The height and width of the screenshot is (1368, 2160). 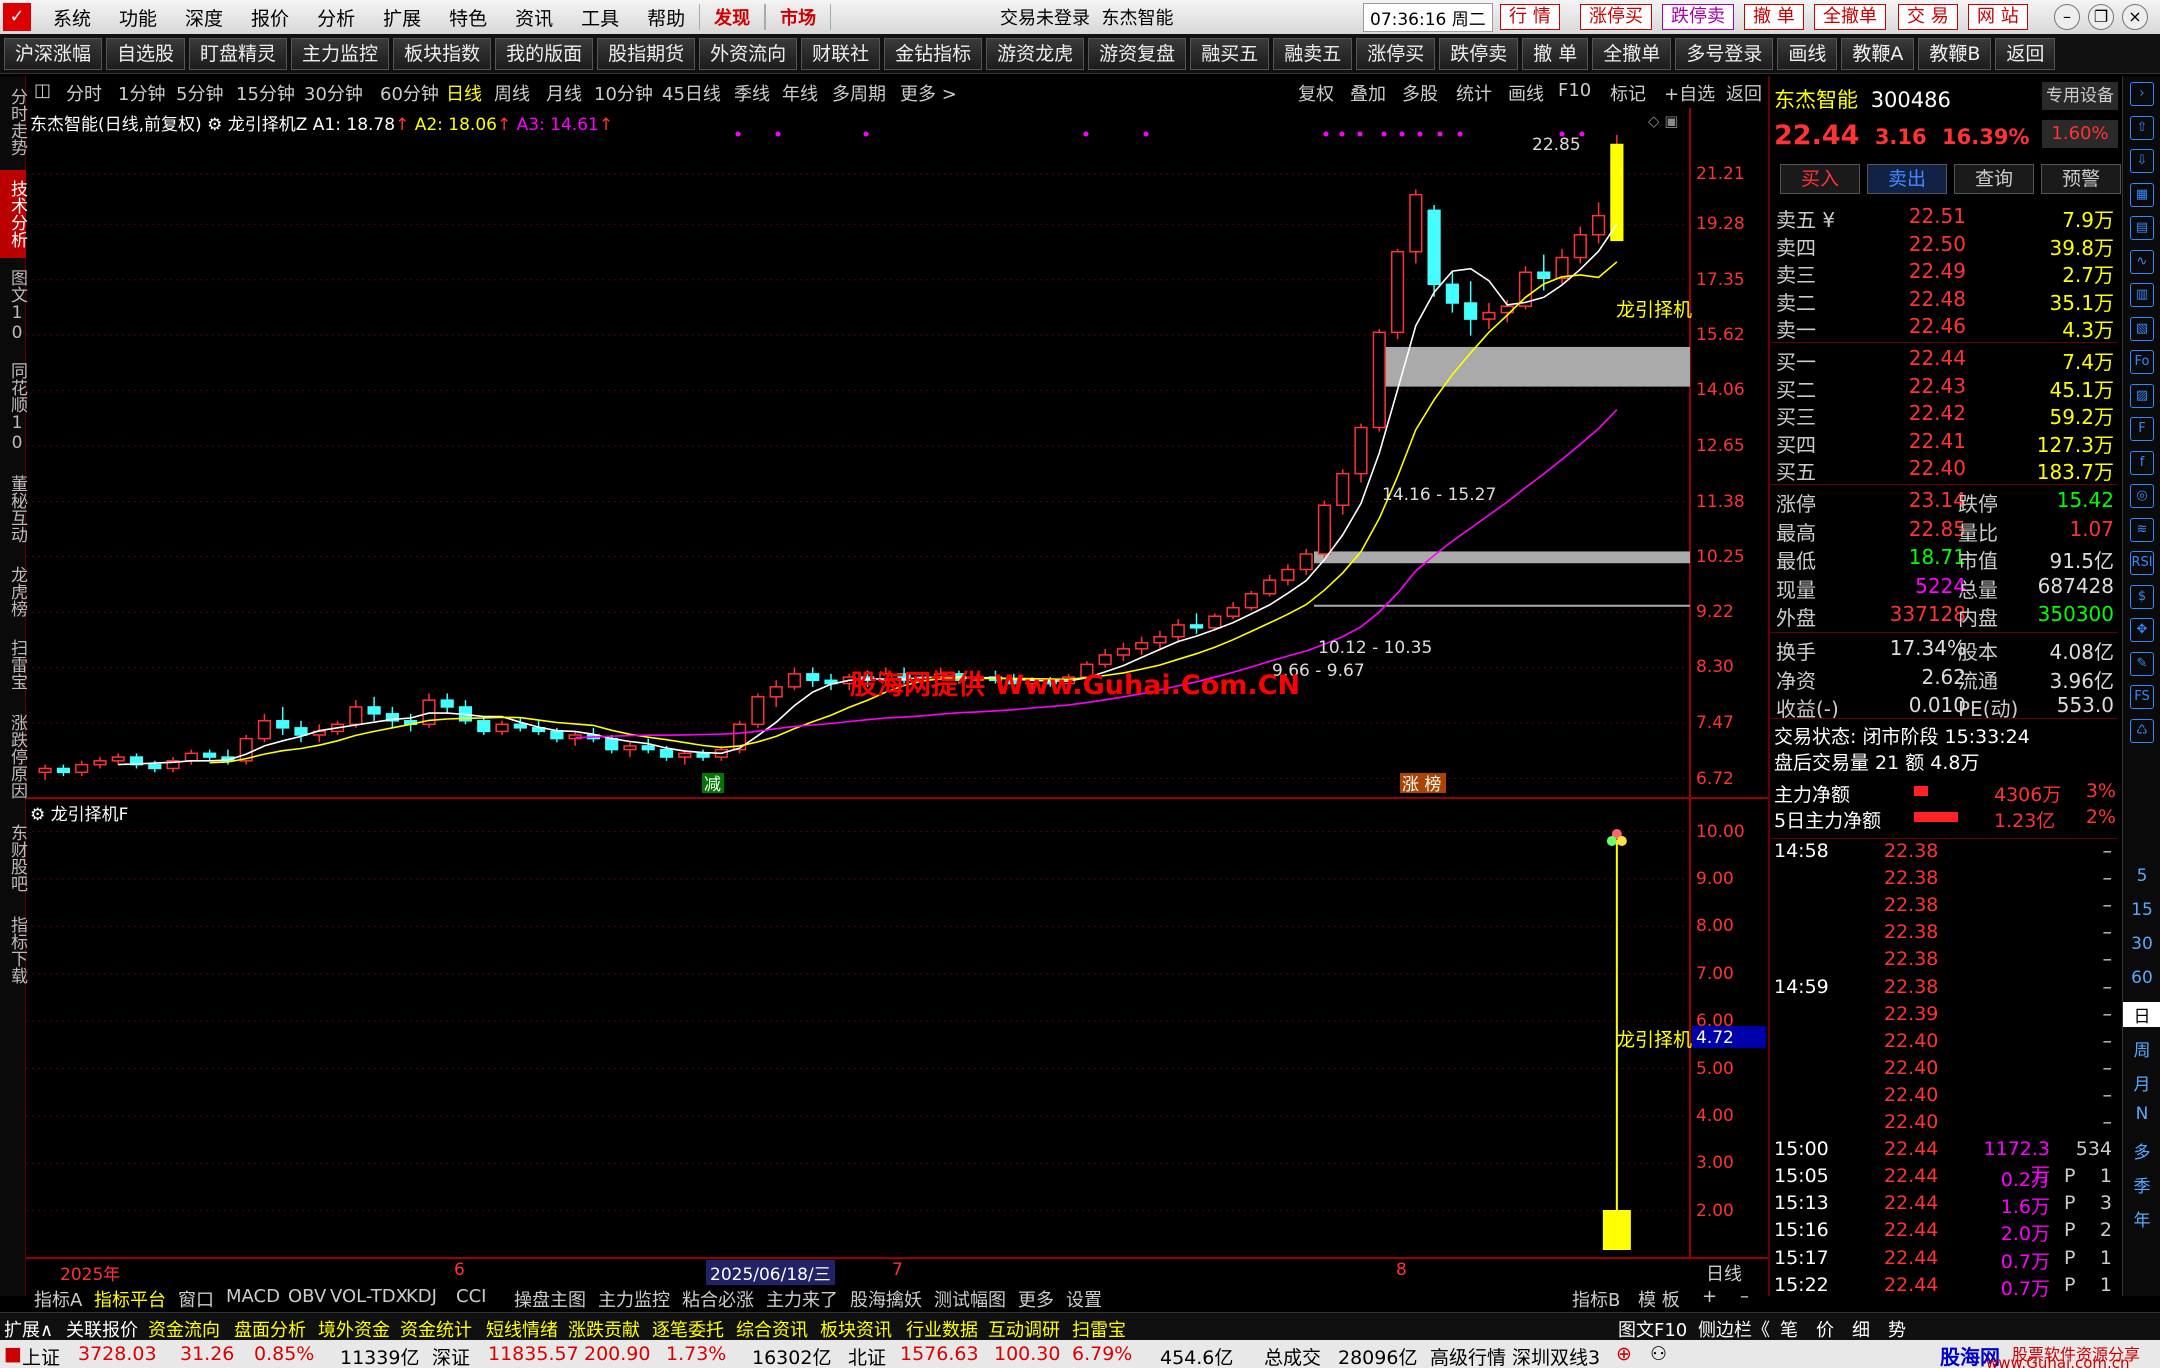 I want to click on link-right-2: 笔, so click(x=1789, y=1329).